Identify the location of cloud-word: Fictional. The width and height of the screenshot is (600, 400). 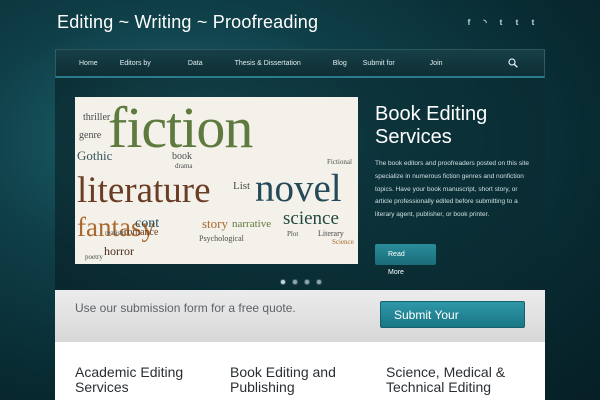
(339, 162).